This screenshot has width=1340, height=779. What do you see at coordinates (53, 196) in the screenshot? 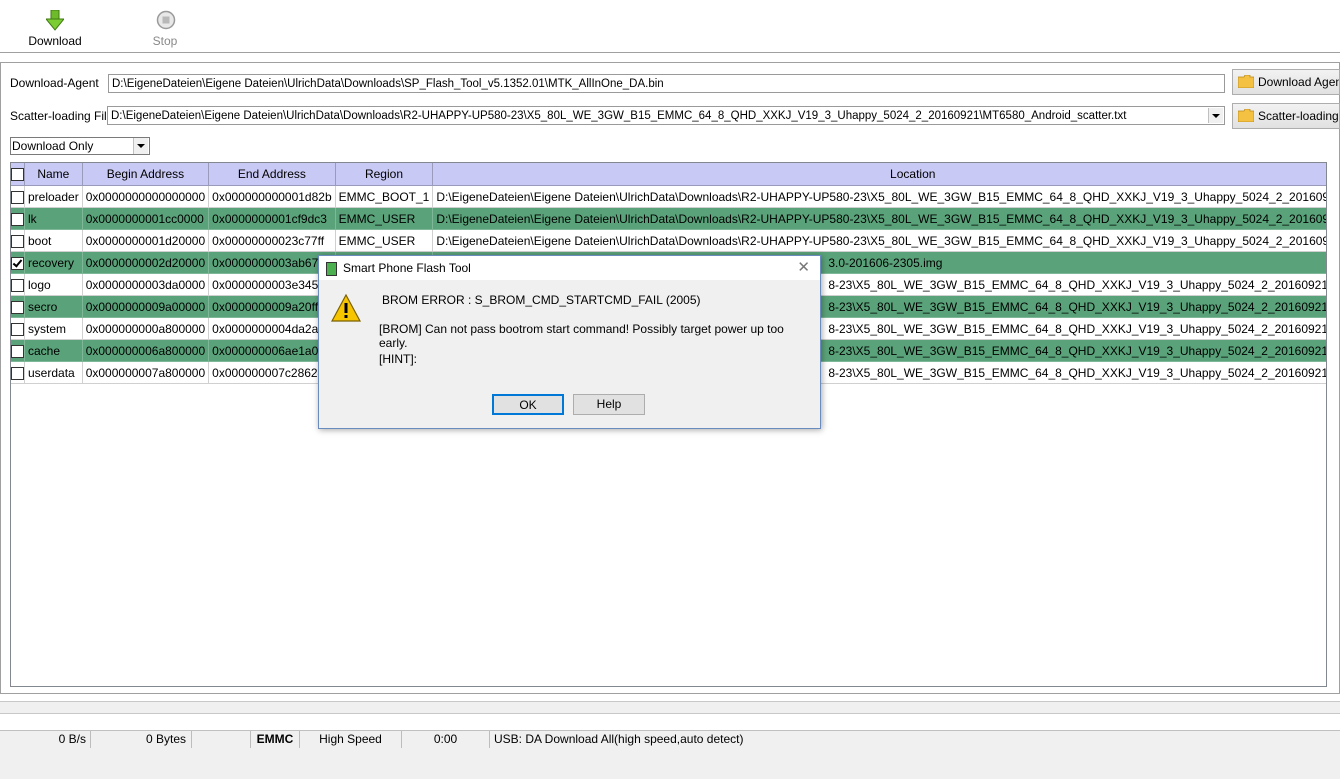
I see `cell-name: preloader` at bounding box center [53, 196].